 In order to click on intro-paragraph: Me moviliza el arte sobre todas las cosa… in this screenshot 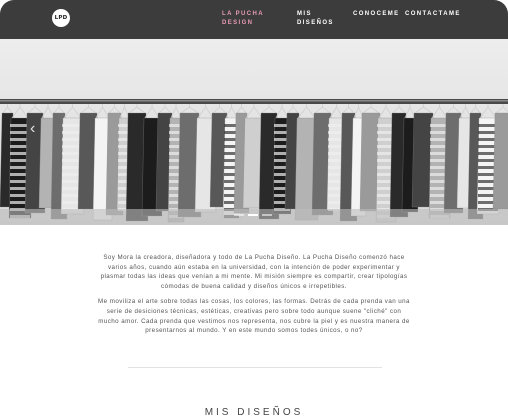, I will do `click(254, 316)`.